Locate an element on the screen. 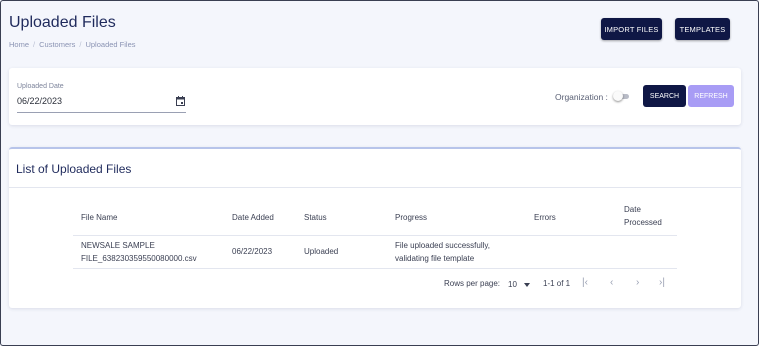 This screenshot has height=346, width=759. calendar-icon is located at coordinates (180, 101).